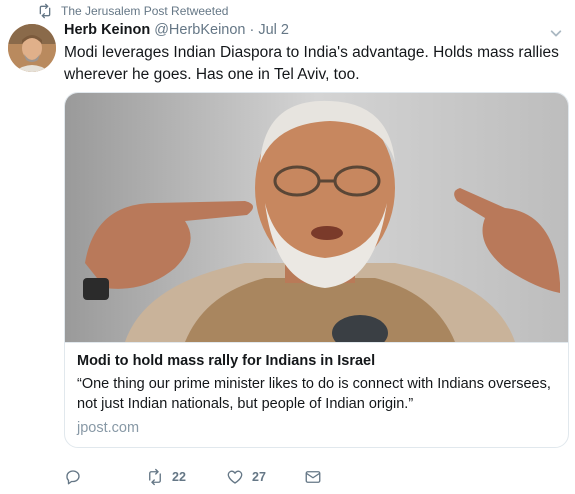 This screenshot has height=494, width=575. Describe the element at coordinates (145, 11) in the screenshot. I see `retweet-label: The Jerusalem Post Retweeted` at that location.